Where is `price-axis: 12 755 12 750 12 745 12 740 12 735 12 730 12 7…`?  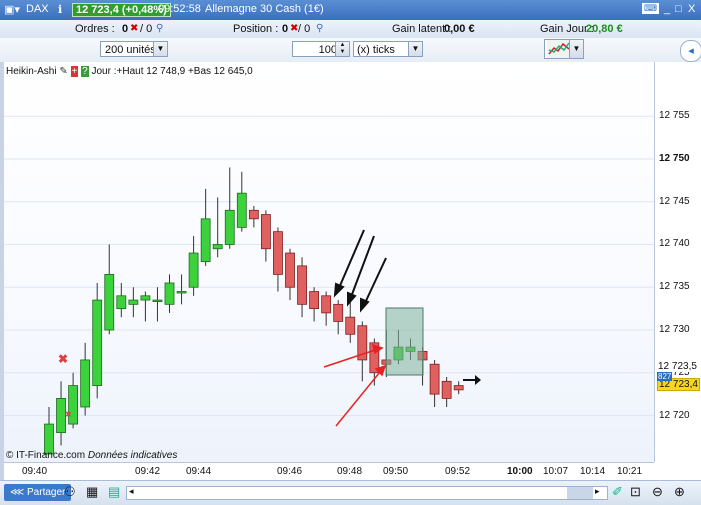 price-axis: 12 755 12 750 12 745 12 740 12 735 12 730 12 7… is located at coordinates (677, 262).